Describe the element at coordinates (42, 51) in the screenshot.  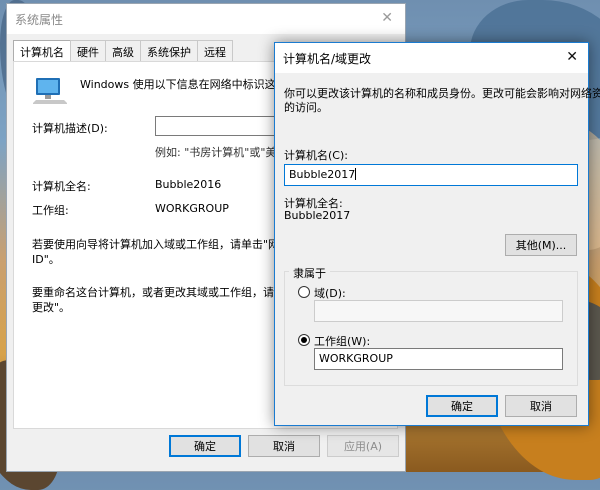
I see `tab-computer-name: 计算机名` at that location.